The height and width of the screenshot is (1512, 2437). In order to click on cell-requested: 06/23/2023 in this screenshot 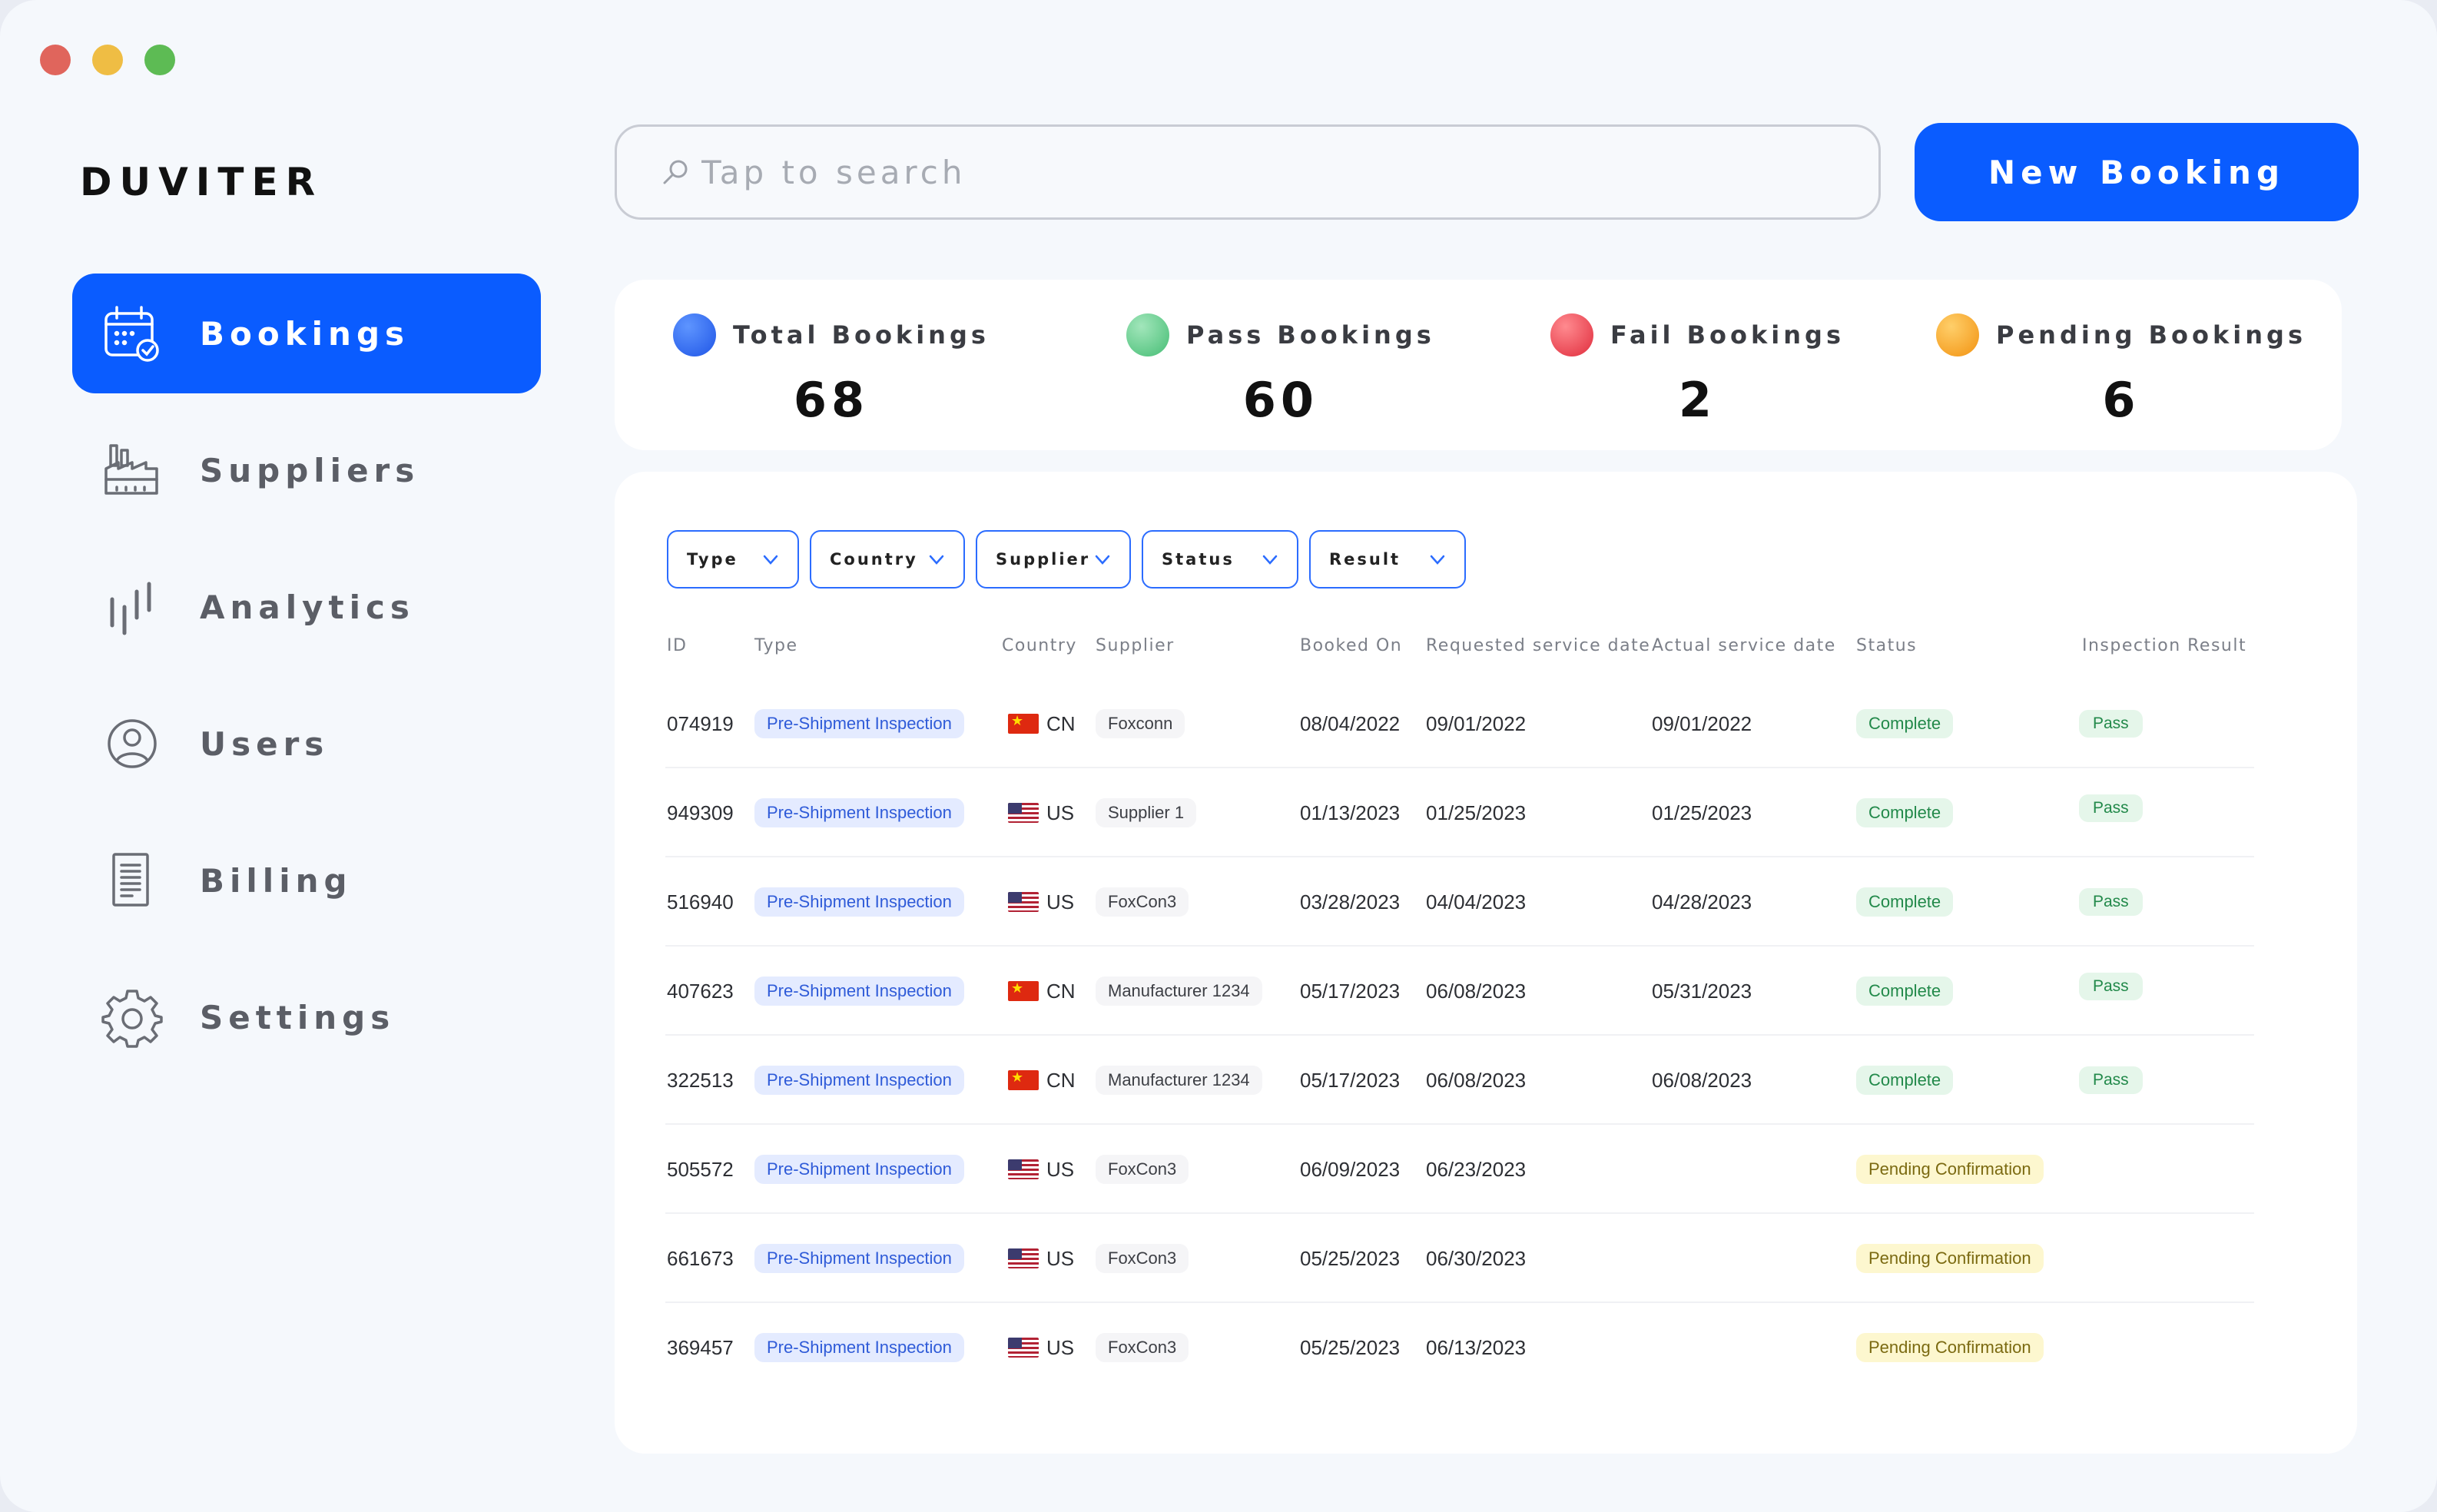, I will do `click(1476, 1169)`.